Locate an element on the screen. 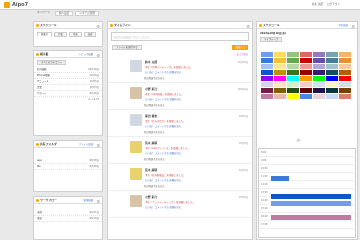 This screenshot has height=240, width=360. list-item: 承認 9月19日 is located at coordinates (68, 219).